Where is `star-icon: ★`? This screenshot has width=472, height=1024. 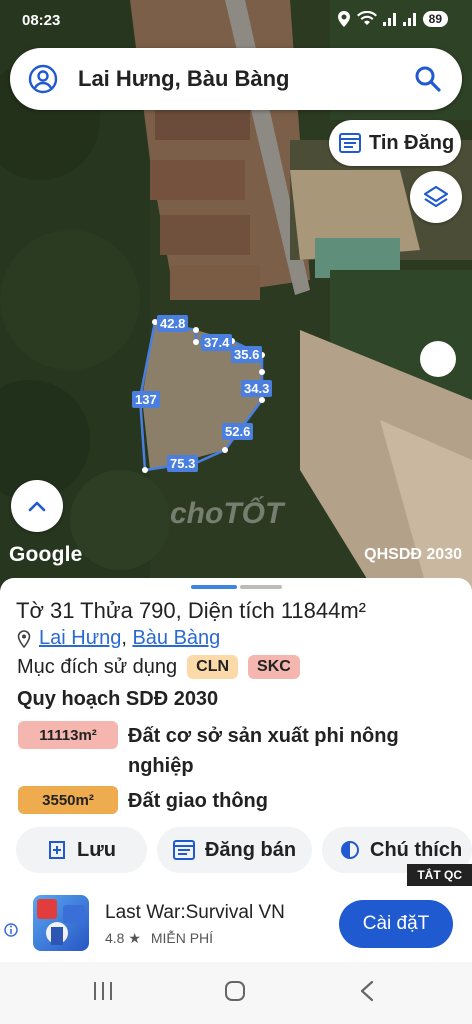
star-icon: ★ is located at coordinates (134, 938).